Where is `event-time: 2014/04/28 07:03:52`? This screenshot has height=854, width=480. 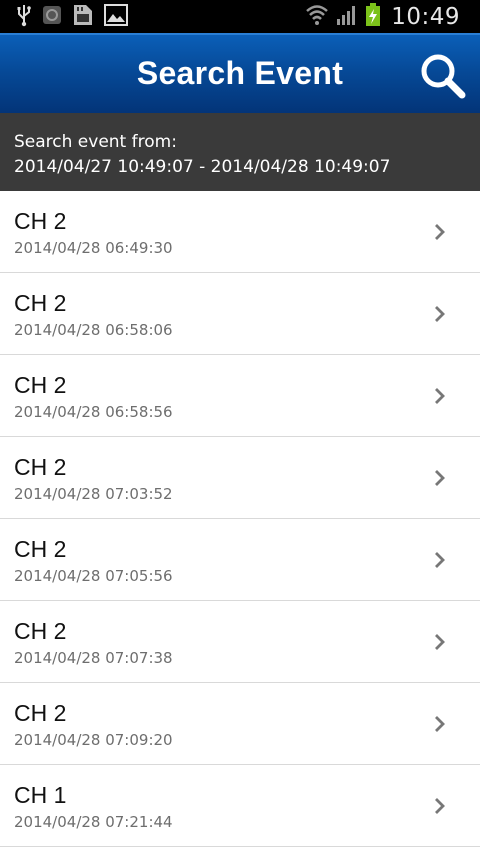
event-time: 2014/04/28 07:03:52 is located at coordinates (93, 494).